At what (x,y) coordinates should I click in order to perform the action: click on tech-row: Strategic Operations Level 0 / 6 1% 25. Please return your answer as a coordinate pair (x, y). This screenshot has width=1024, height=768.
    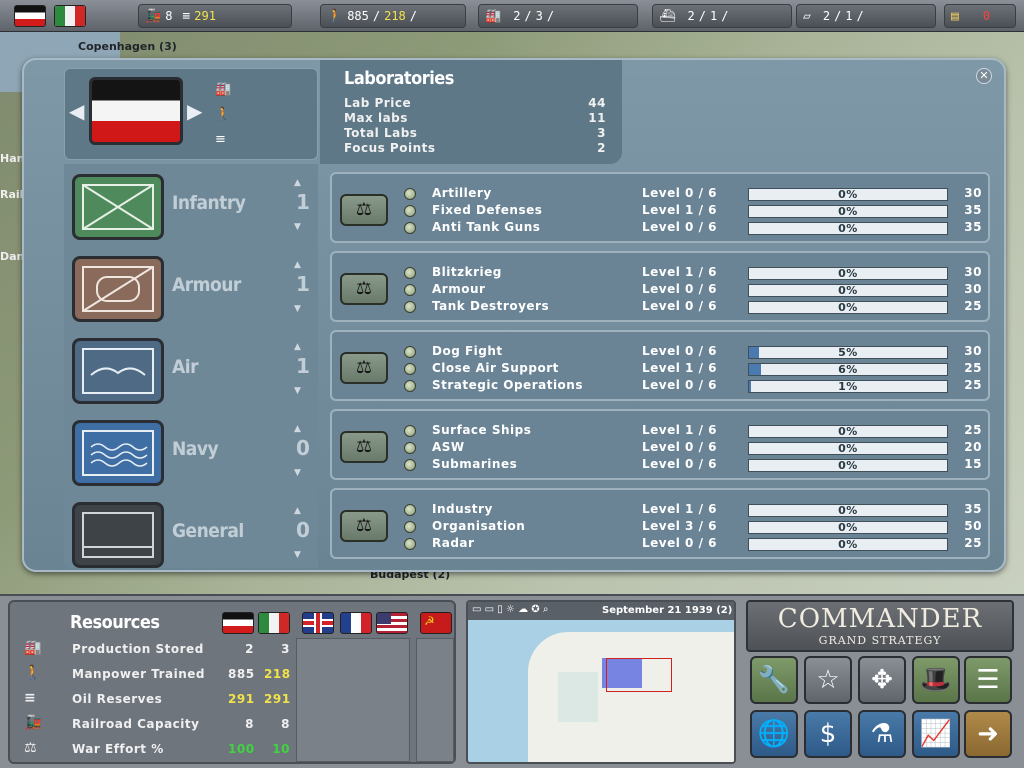
    Looking at the image, I should click on (694, 386).